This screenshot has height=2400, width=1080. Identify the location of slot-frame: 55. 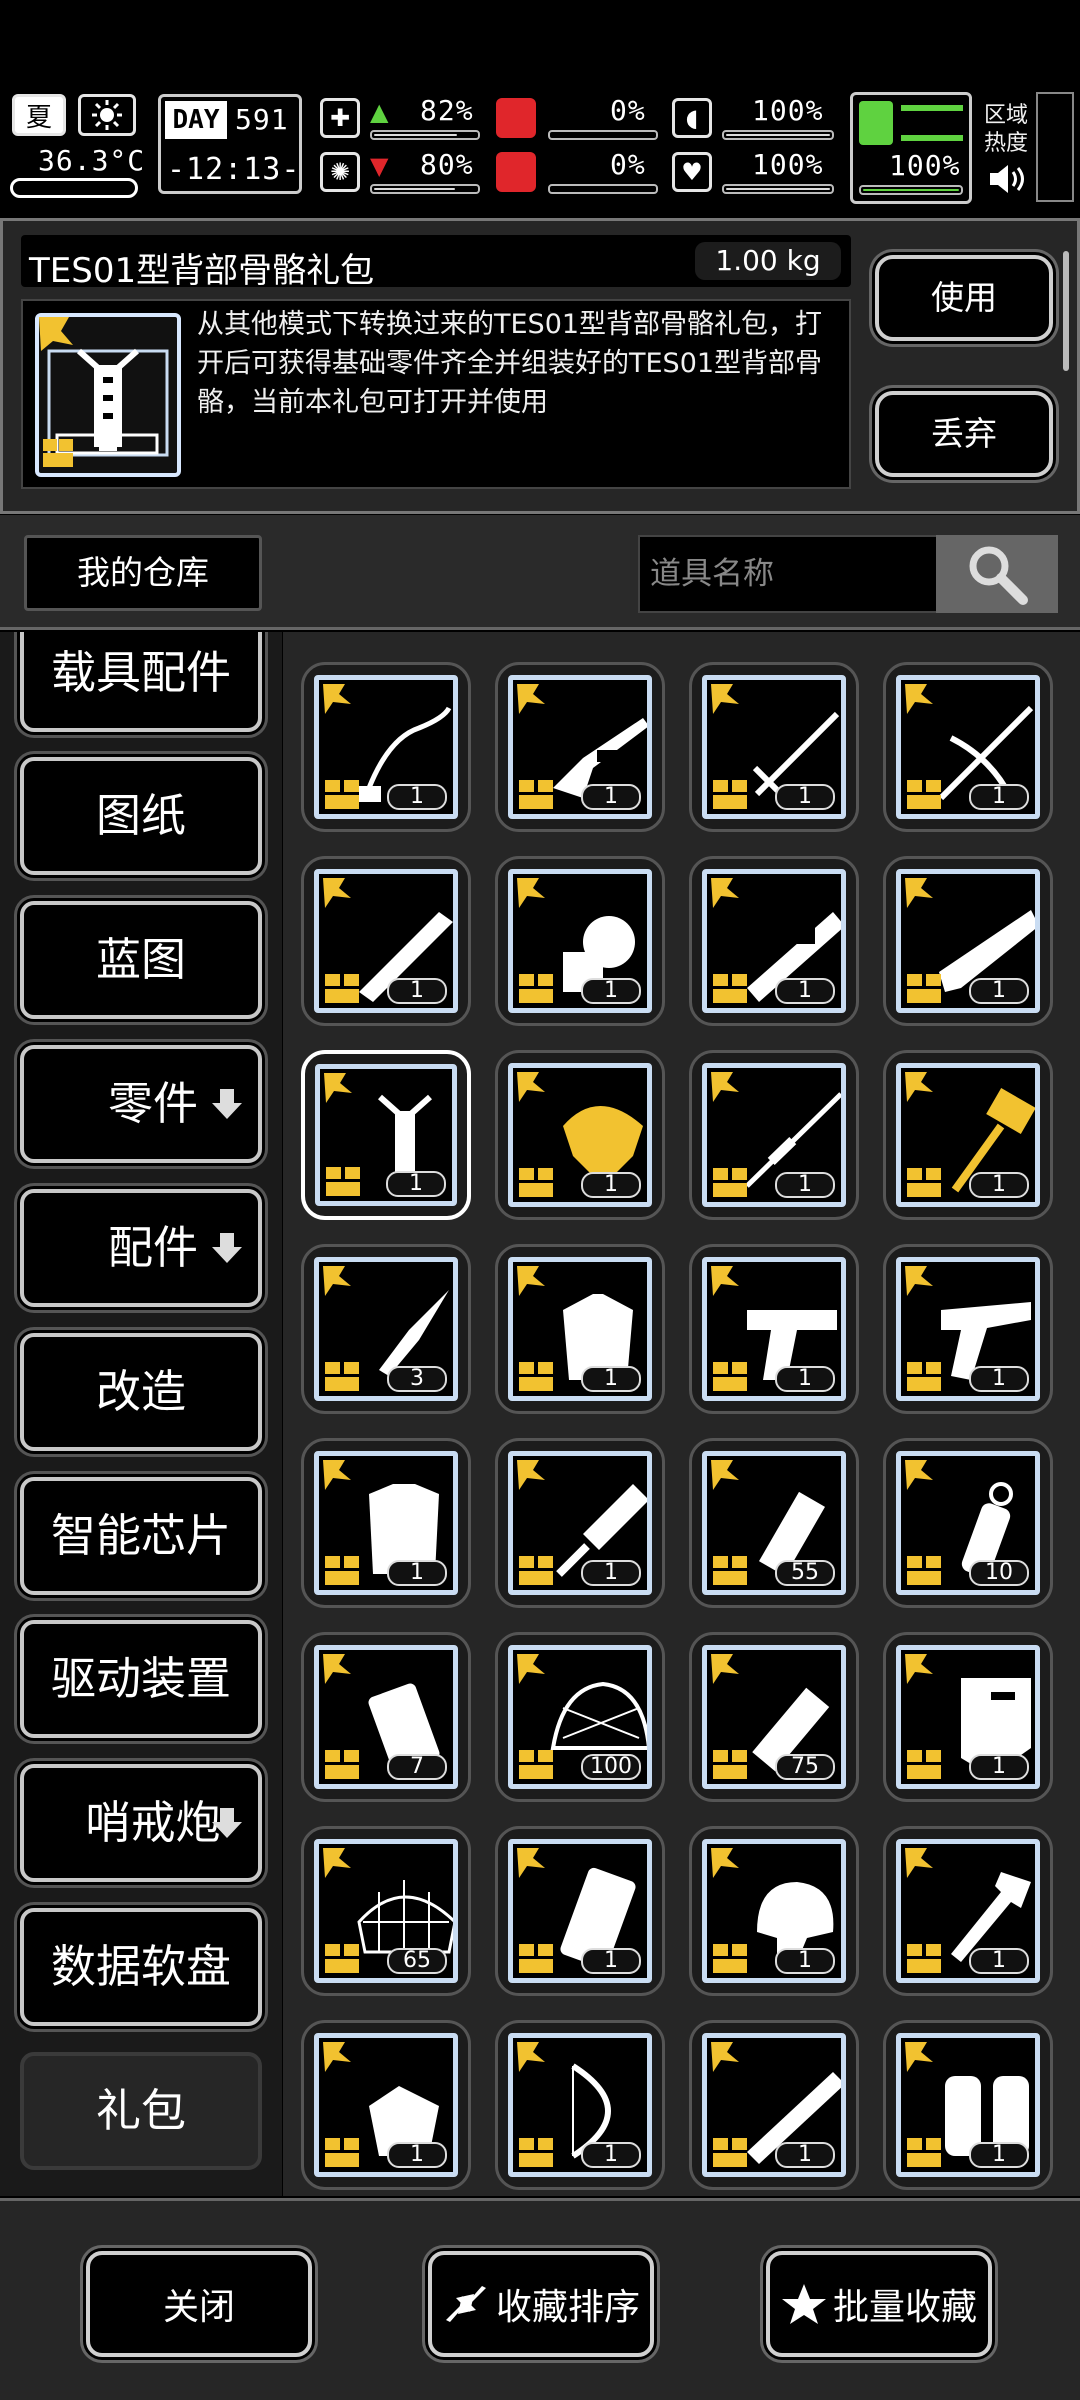
(774, 1523).